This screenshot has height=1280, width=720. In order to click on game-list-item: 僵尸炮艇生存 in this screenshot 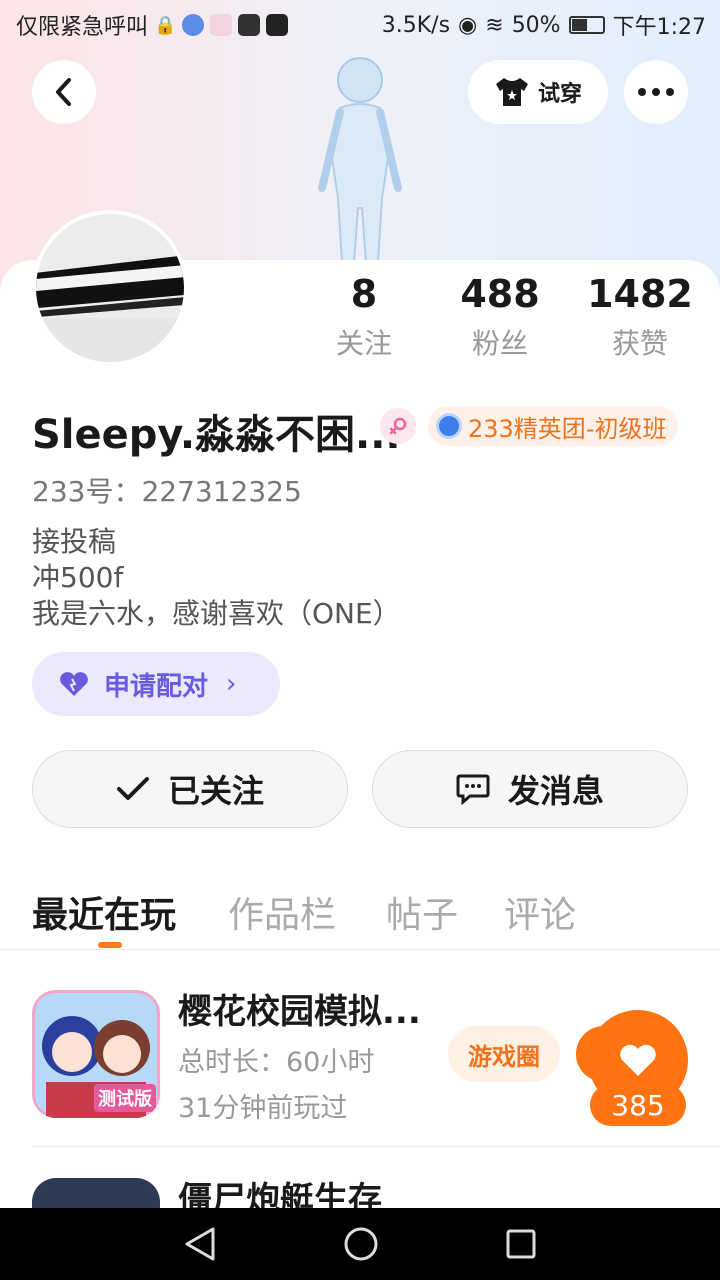, I will do `click(376, 1193)`.